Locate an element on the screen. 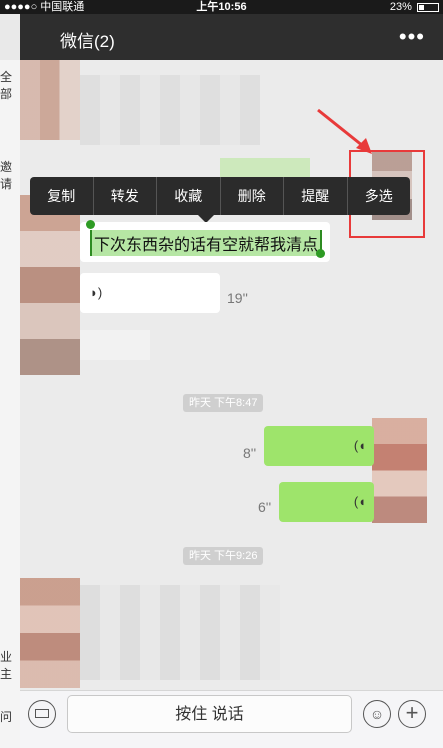  battery-status: 23% is located at coordinates (414, 7).